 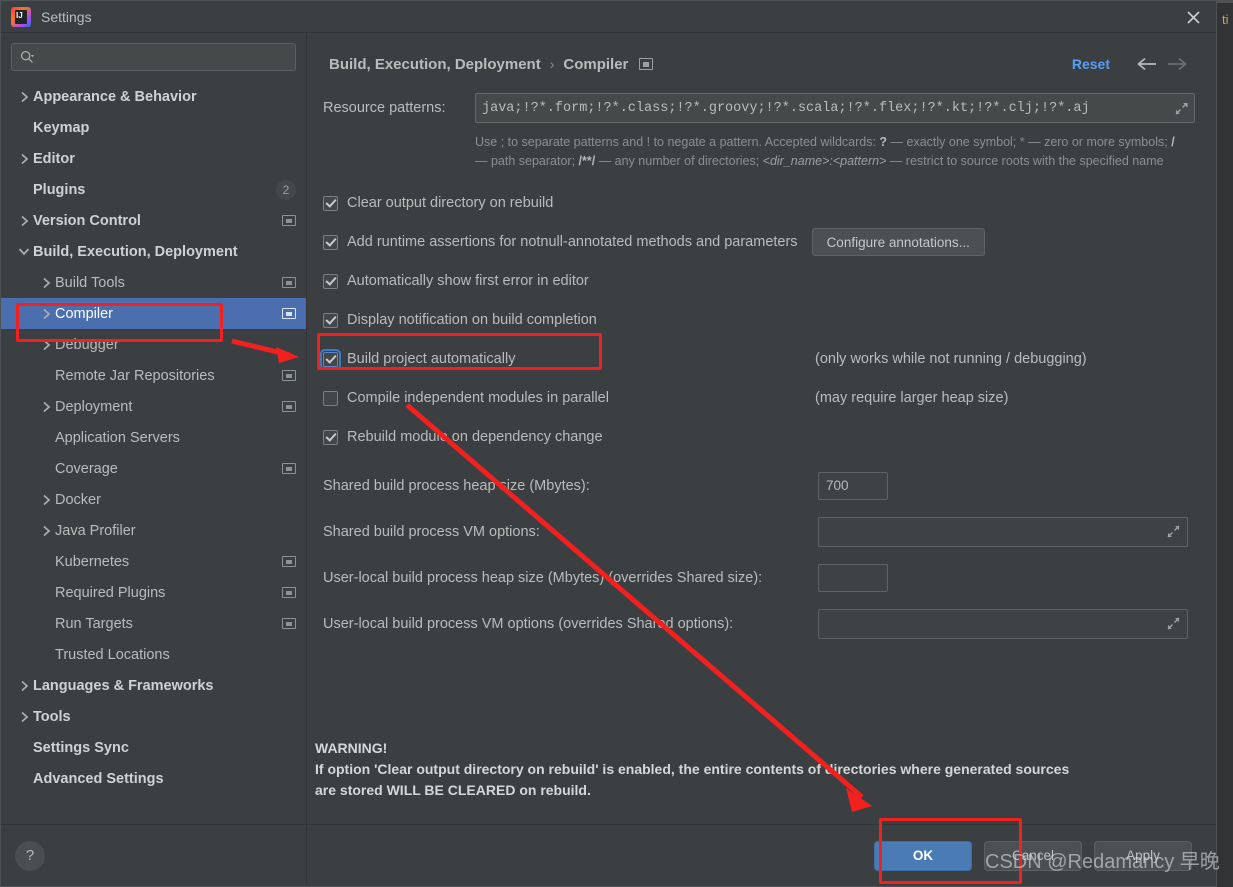 What do you see at coordinates (757, 281) in the screenshot?
I see `checkbox-row: Automatically show first error in editor` at bounding box center [757, 281].